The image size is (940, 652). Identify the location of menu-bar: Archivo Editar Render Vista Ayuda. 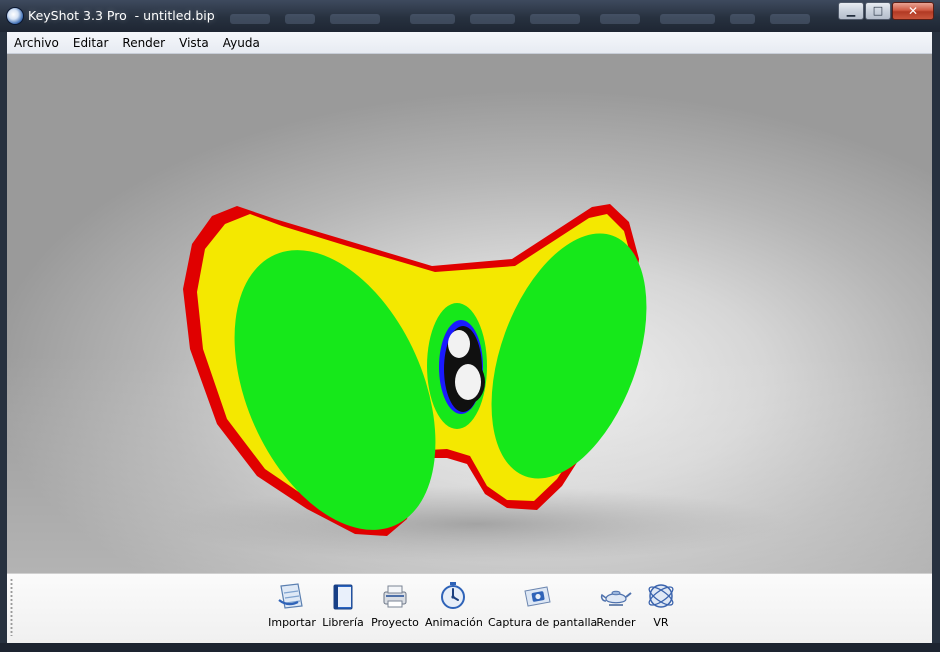
(469, 43).